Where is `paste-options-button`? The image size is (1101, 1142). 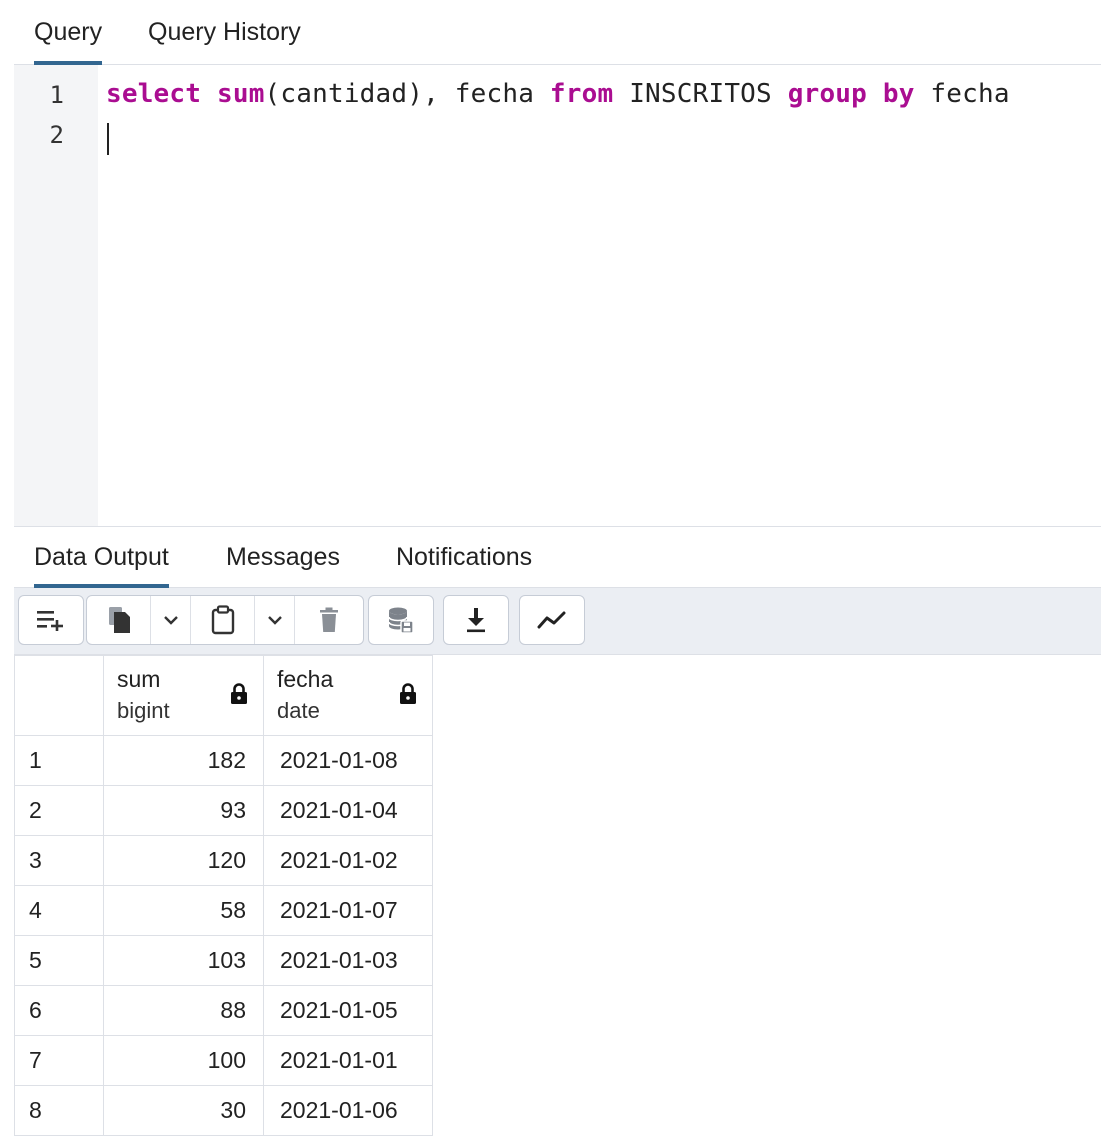
paste-options-button is located at coordinates (275, 620).